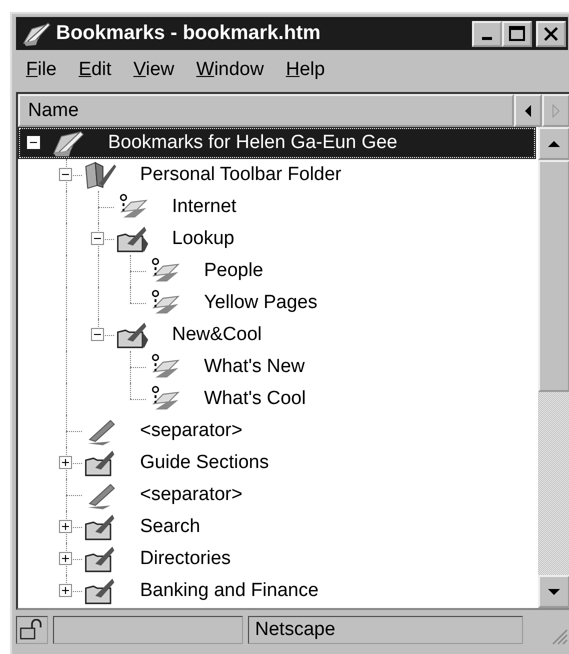 The image size is (569, 654). Describe the element at coordinates (41, 70) in the screenshot. I see `menu-item: File` at that location.